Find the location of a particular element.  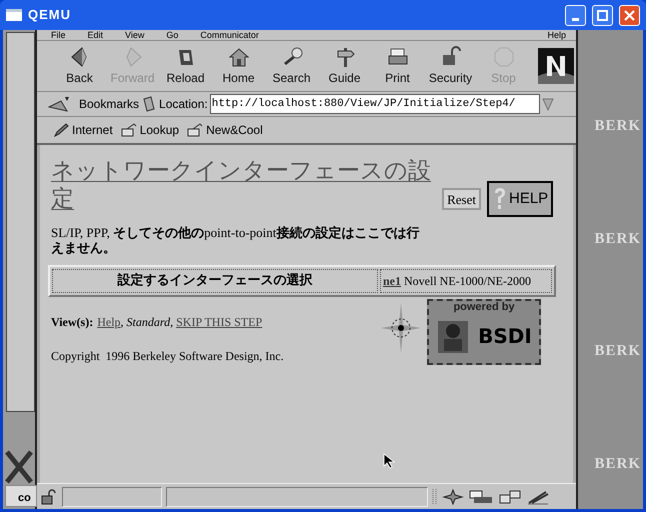

heading-link: ネットワークインターフェースの設定 is located at coordinates (241, 185).